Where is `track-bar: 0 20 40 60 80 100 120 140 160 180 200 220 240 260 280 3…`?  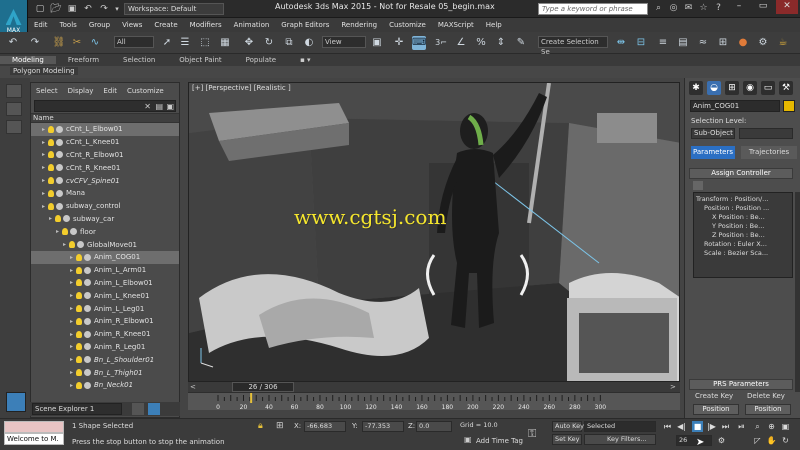
track-bar: 0 20 40 60 80 100 120 140 160 180 200 220 240 260 280 3… is located at coordinates (434, 401).